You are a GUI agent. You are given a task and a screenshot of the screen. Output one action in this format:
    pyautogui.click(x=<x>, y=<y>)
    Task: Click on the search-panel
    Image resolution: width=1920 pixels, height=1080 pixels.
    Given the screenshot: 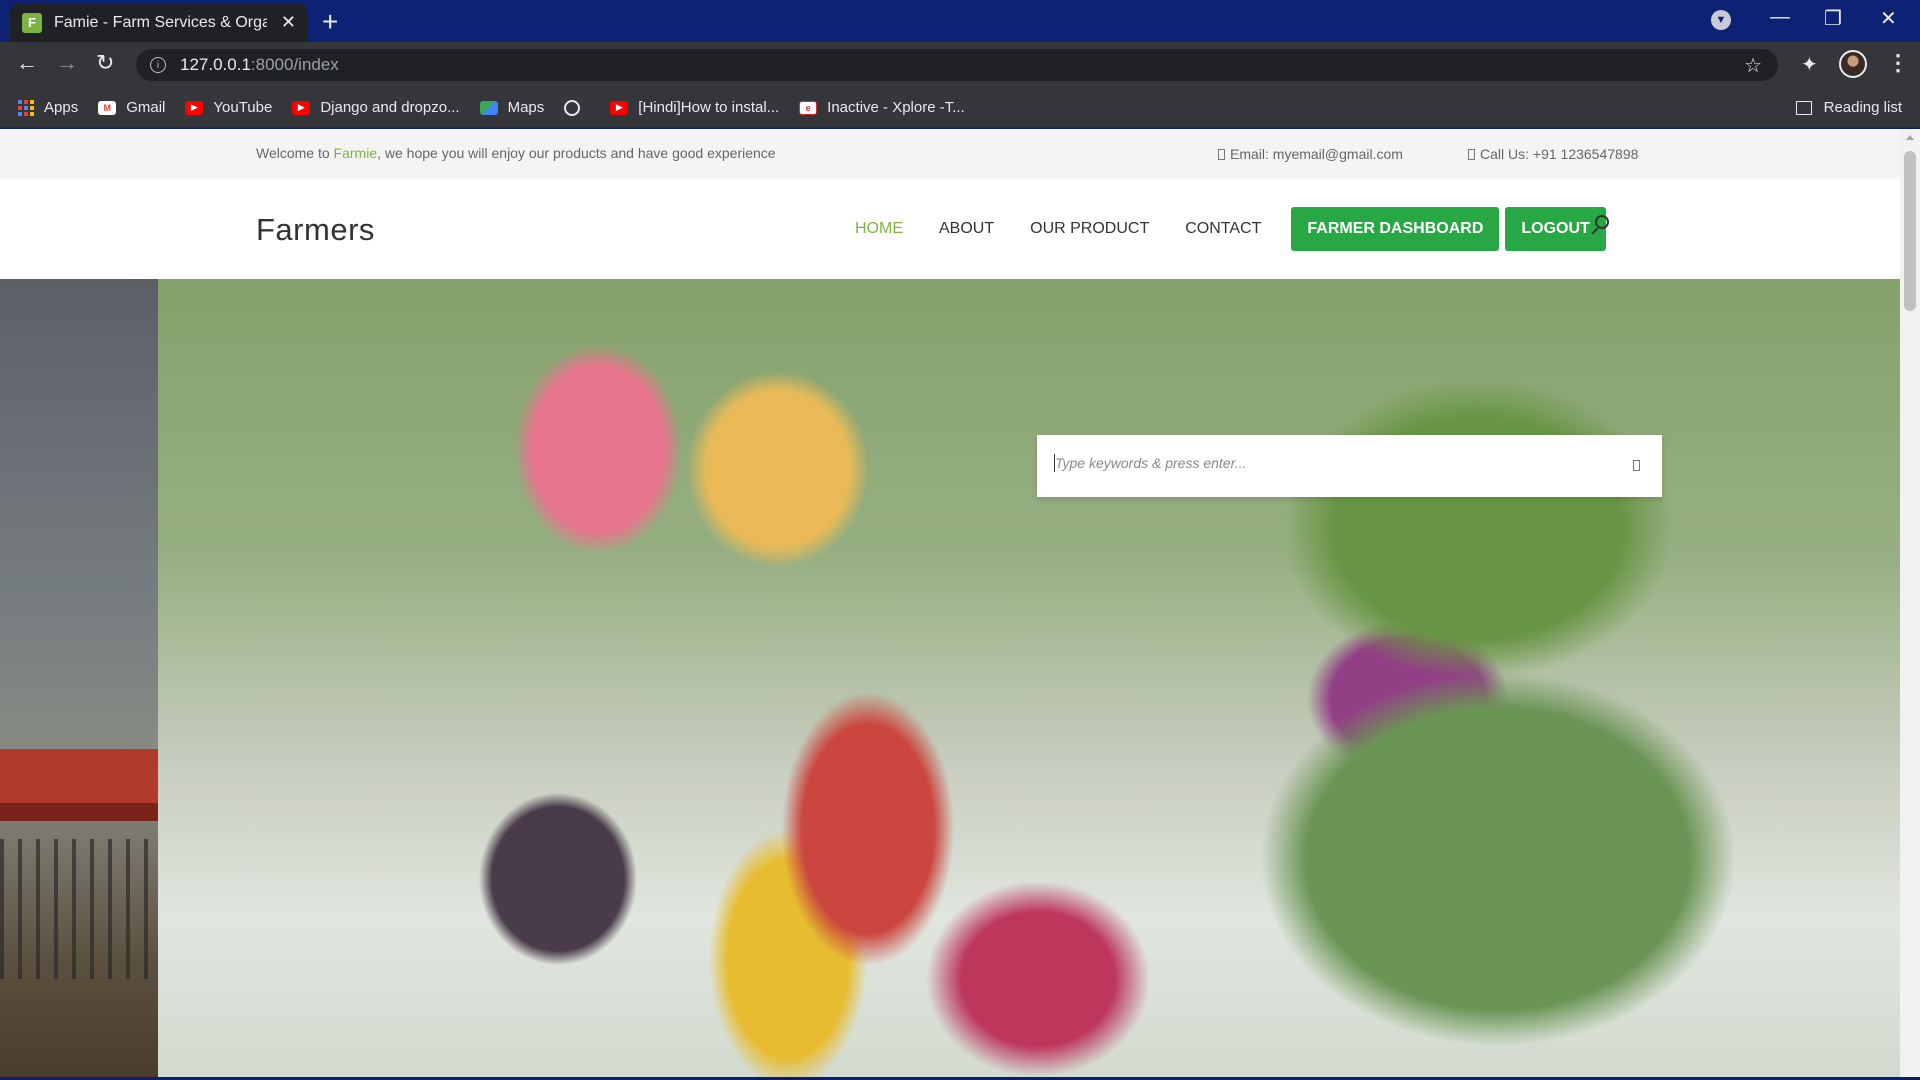 What is the action you would take?
    pyautogui.click(x=1349, y=466)
    